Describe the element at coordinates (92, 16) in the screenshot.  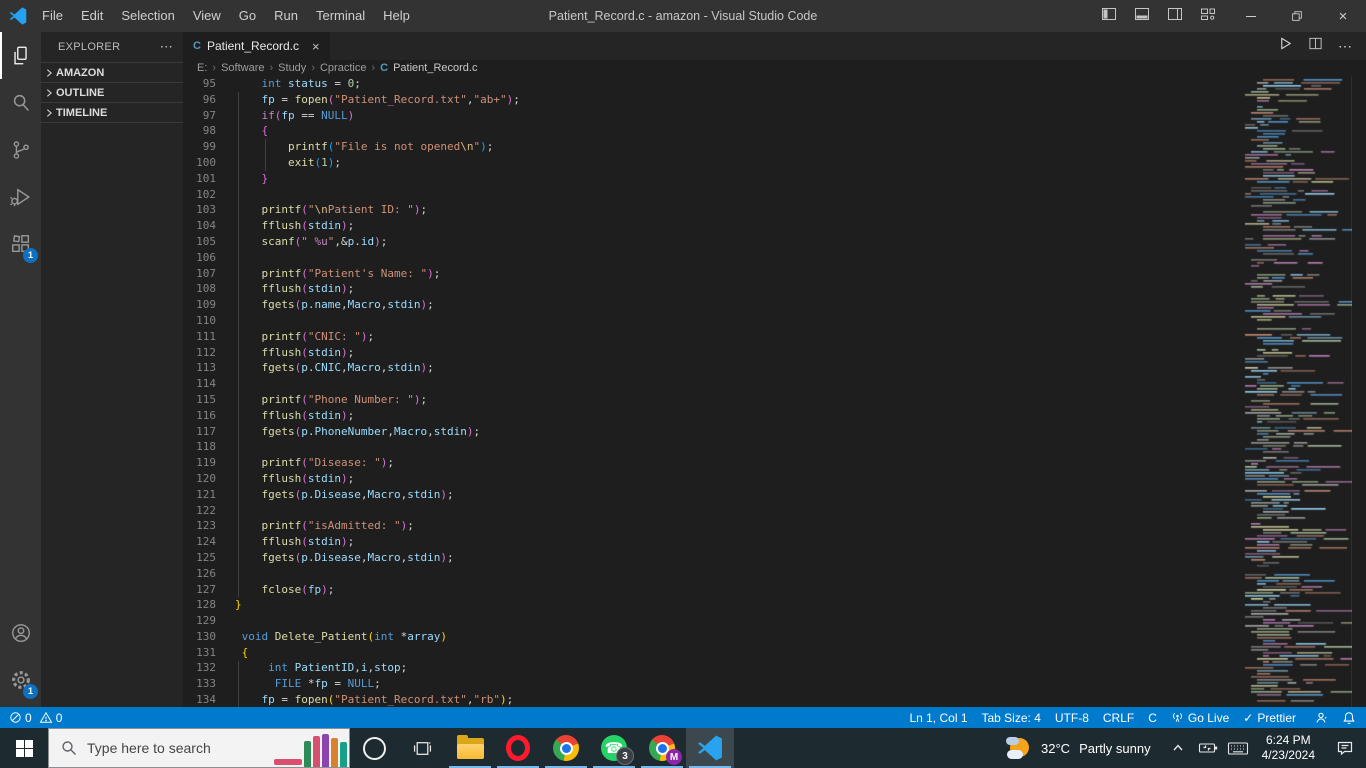
I see `menu-edit: Edit` at that location.